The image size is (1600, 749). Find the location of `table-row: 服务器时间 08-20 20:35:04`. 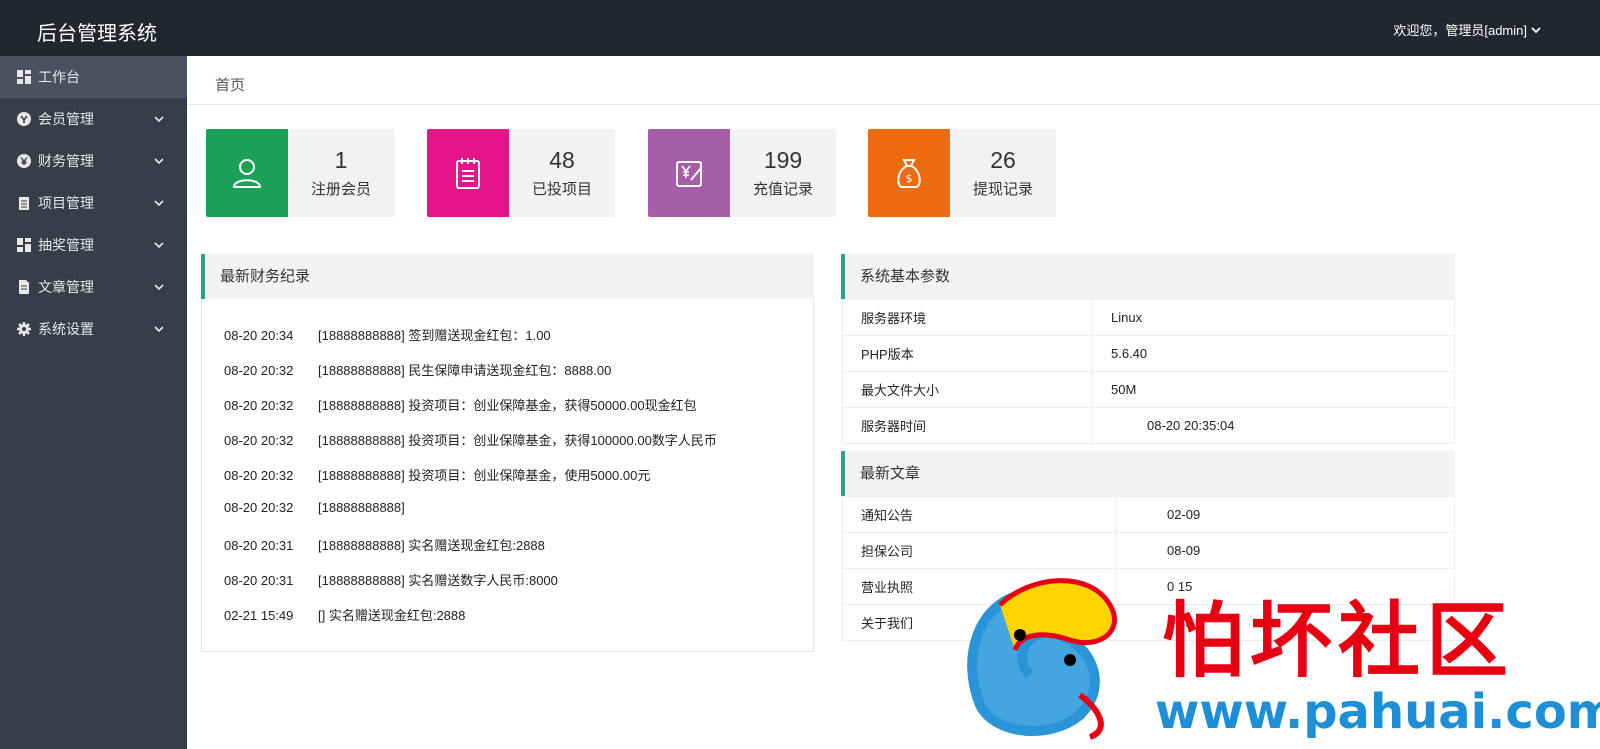

table-row: 服务器时间 08-20 20:35:04 is located at coordinates (1148, 425).